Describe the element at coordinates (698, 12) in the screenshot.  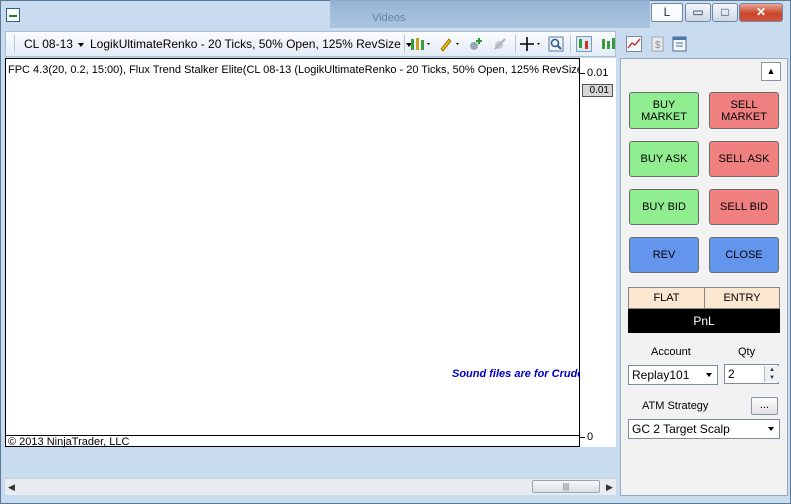
I see `minimize-button: ▭` at that location.